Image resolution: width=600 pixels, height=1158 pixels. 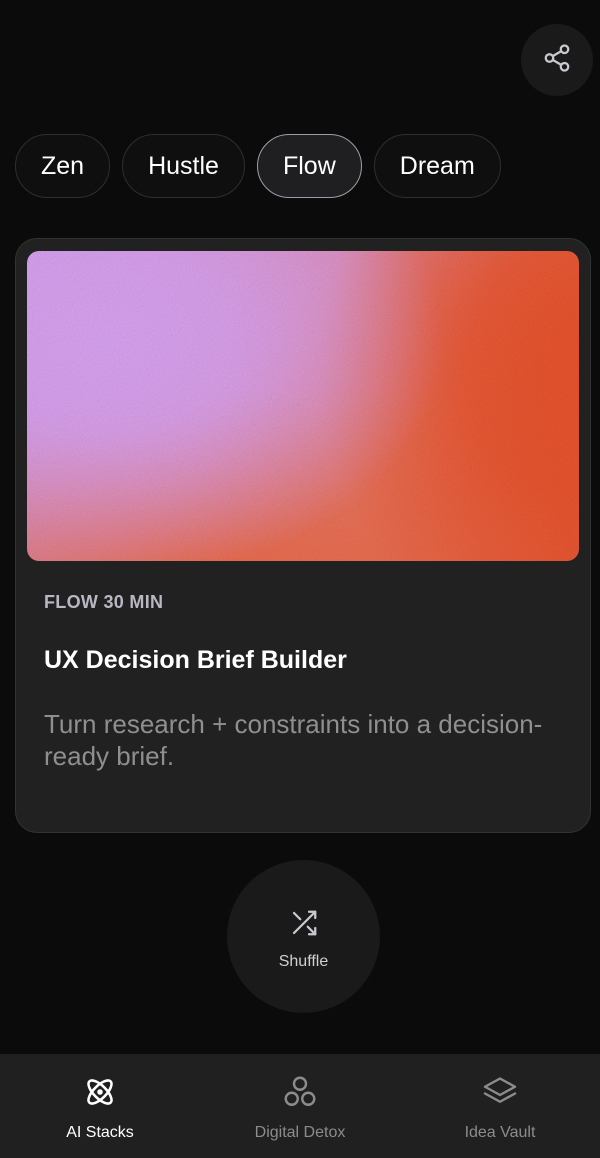 I want to click on chip-dream: Dream, so click(x=437, y=166).